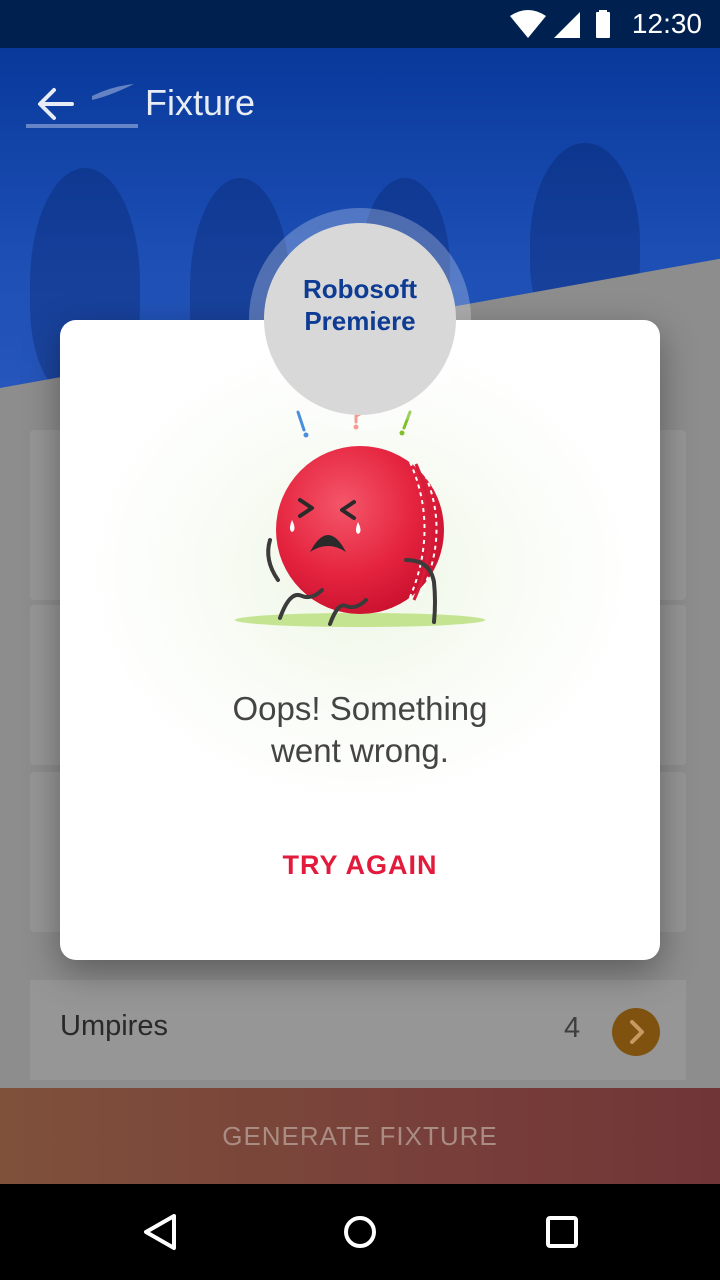 This screenshot has height=1280, width=720. I want to click on status-icons, so click(560, 24).